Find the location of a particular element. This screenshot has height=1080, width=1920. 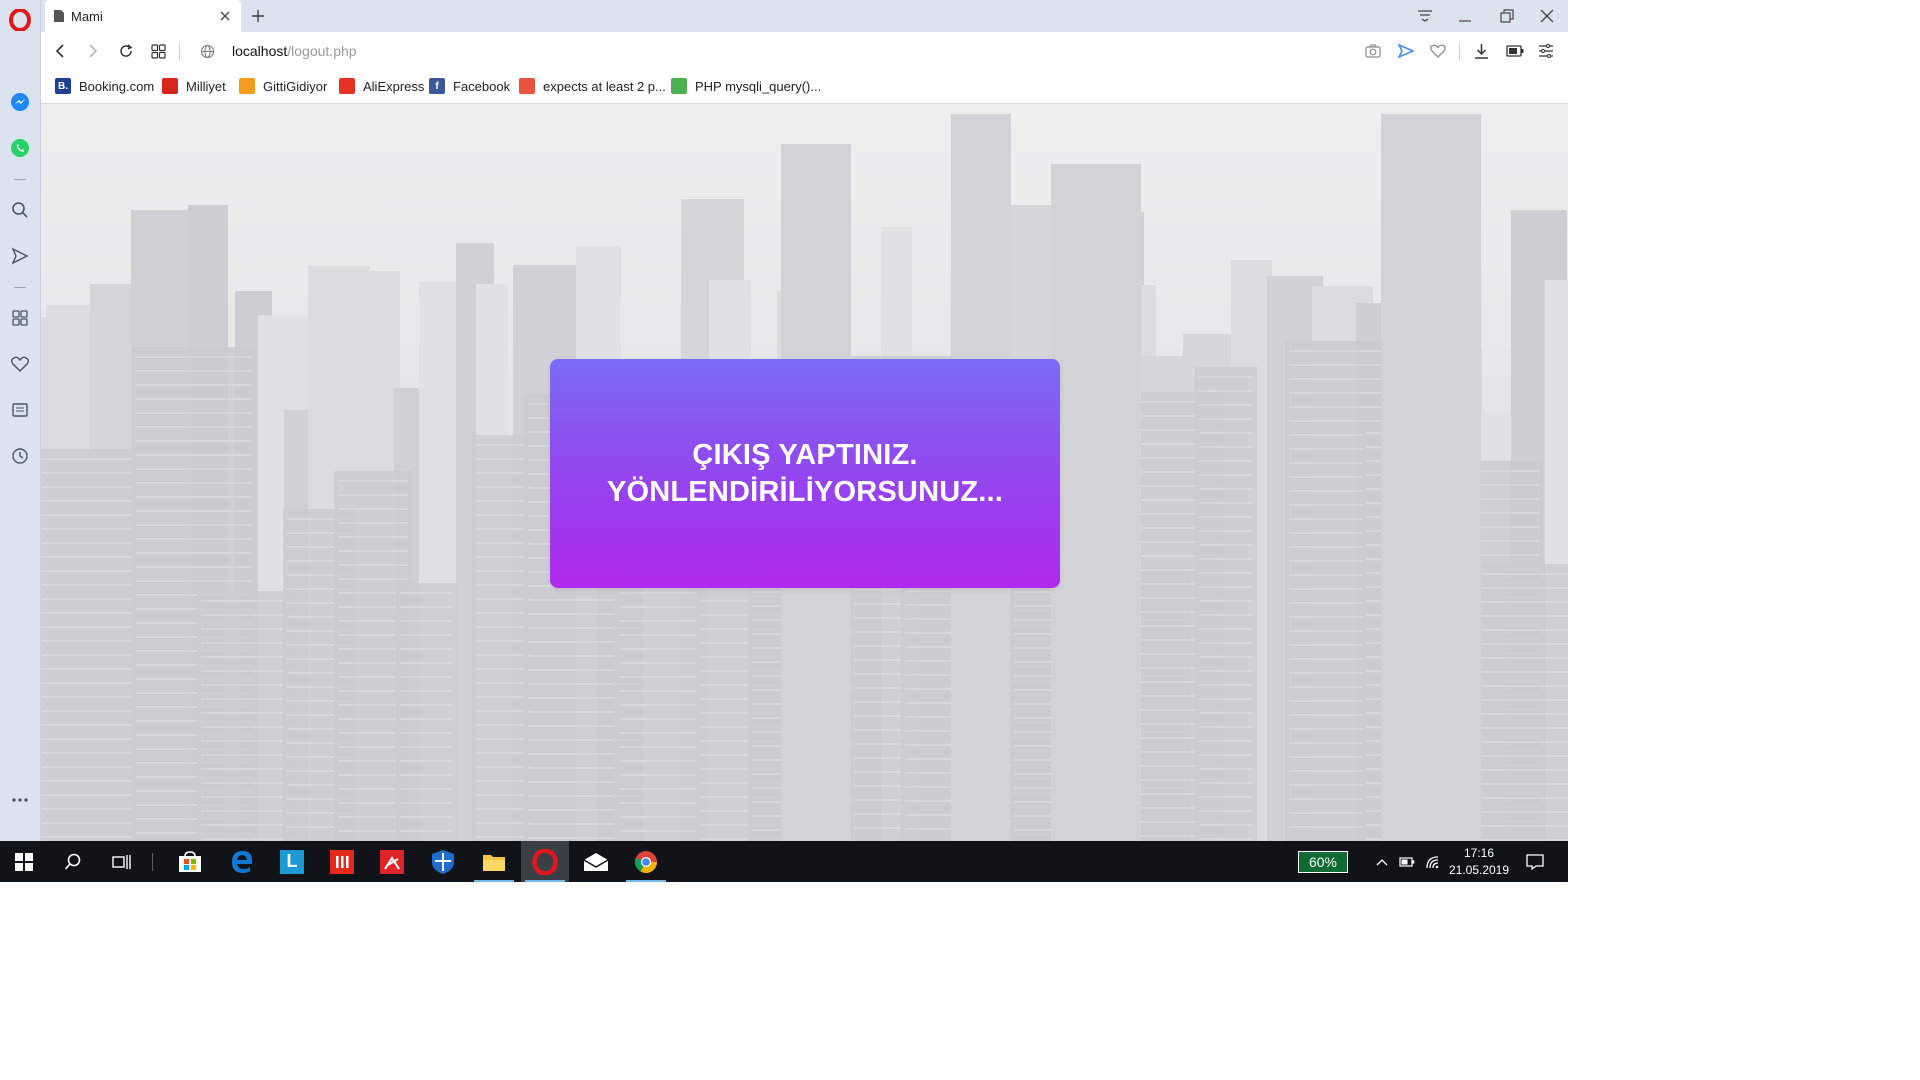

bookmark-item: GittiGidiyor is located at coordinates (283, 86).